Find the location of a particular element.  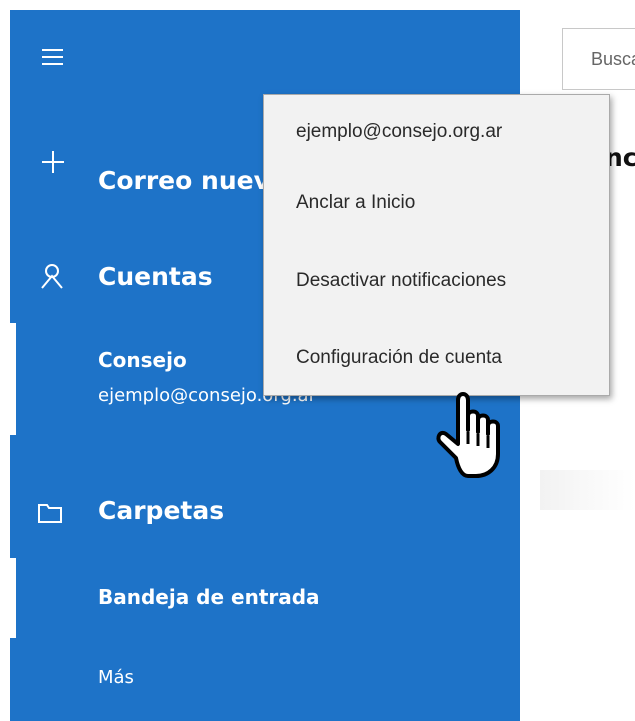

inbox-selection-indicator is located at coordinates (13, 598).